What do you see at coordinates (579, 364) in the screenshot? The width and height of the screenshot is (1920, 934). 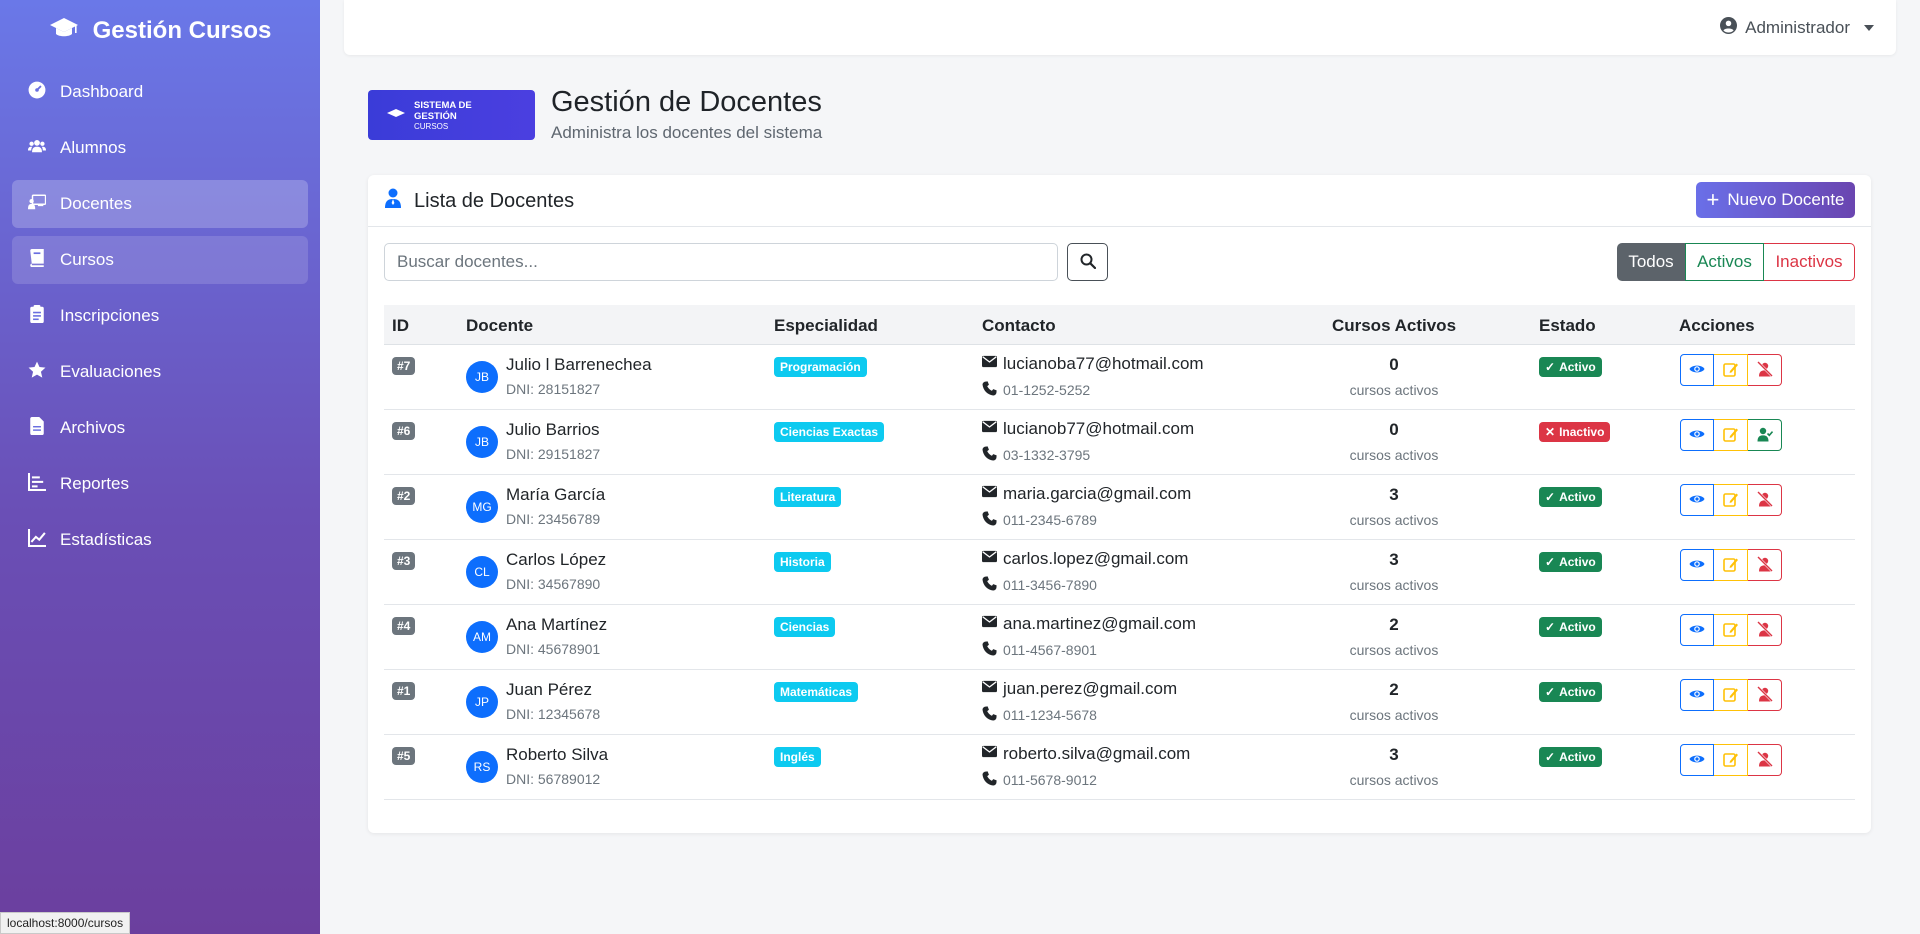 I see `teacher-name: Julio l Barrenechea` at bounding box center [579, 364].